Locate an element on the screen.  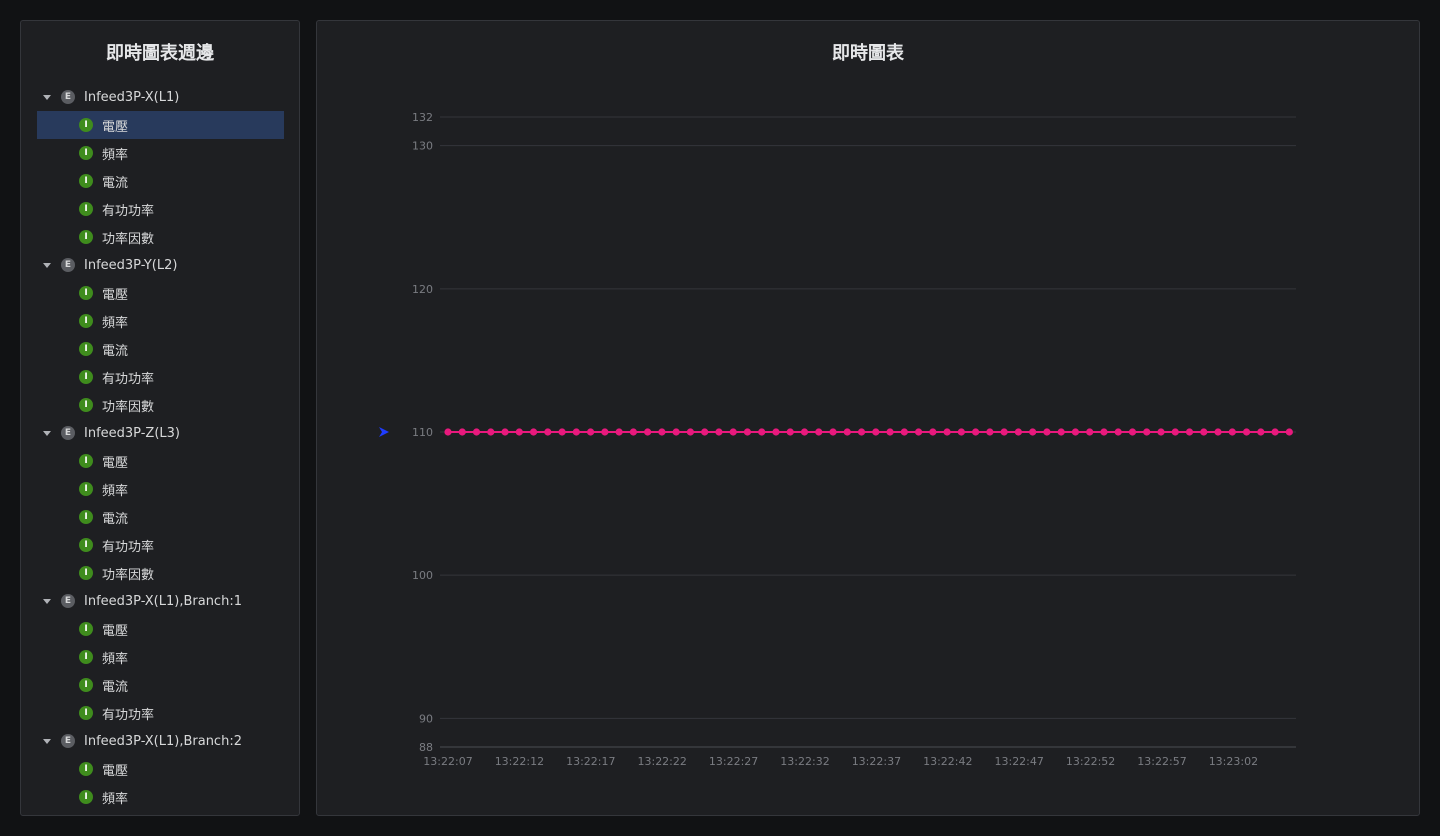
x-tick-label: 13:22:27 is located at coordinates (733, 761).